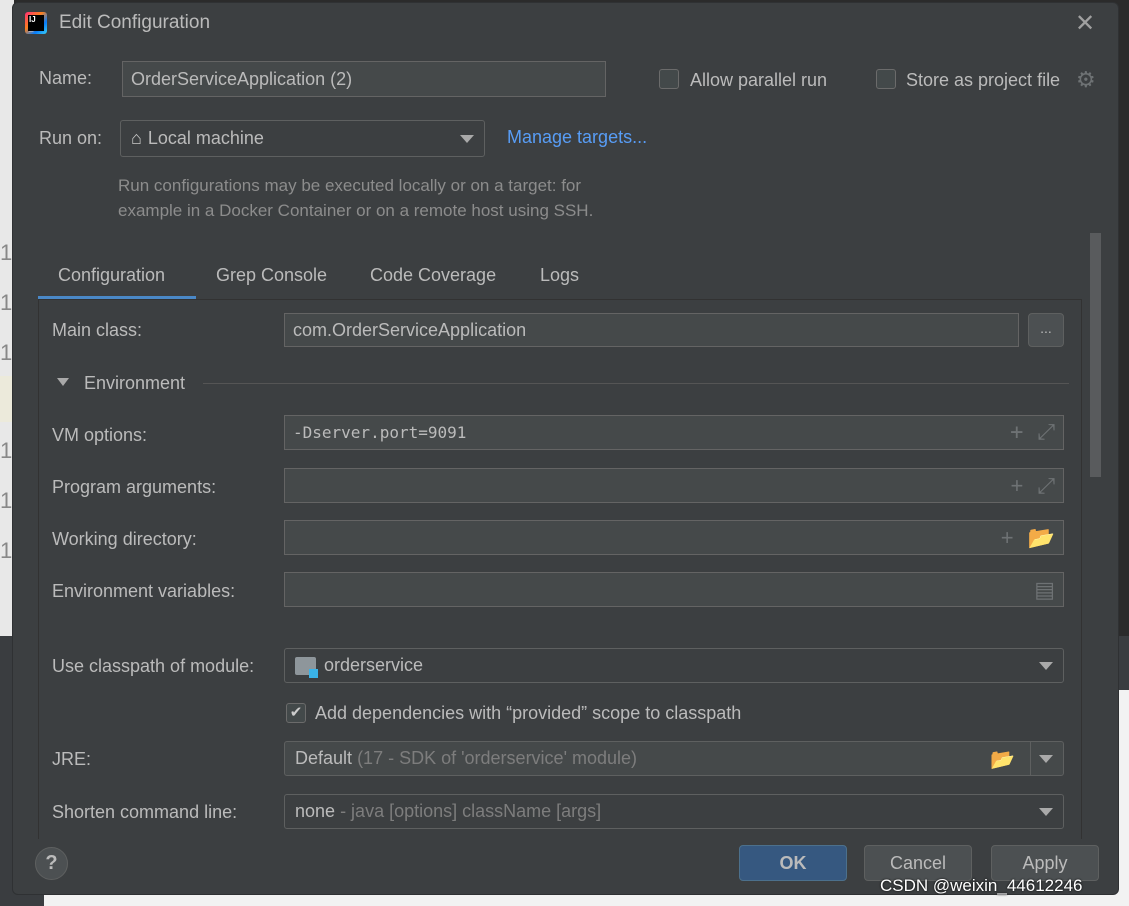 The width and height of the screenshot is (1129, 906). I want to click on environment-section-label: Environment, so click(134, 383).